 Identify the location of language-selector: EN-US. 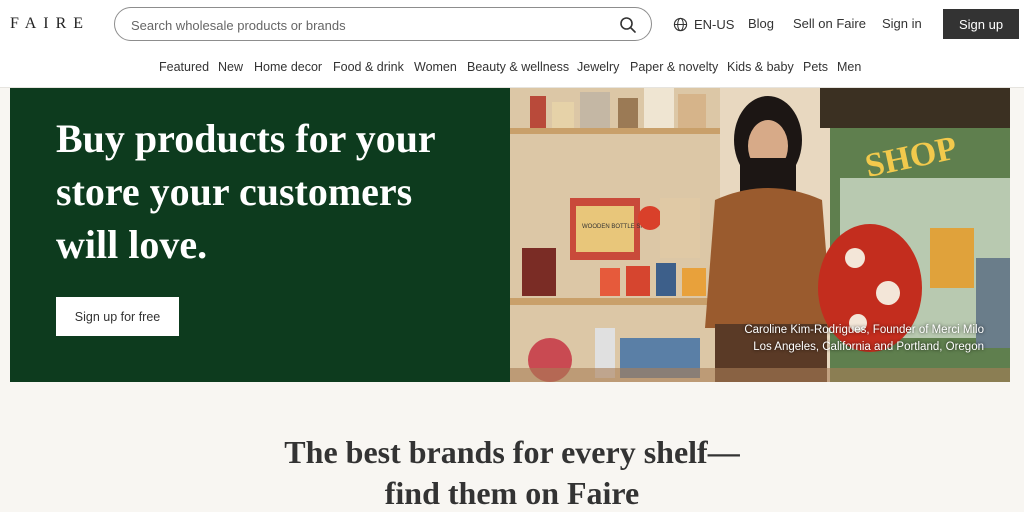
(703, 24).